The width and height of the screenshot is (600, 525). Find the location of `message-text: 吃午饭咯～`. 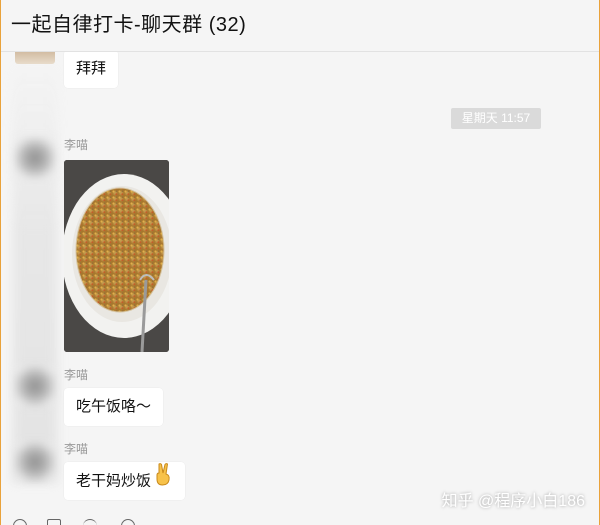

message-text: 吃午饭咯～ is located at coordinates (114, 406).